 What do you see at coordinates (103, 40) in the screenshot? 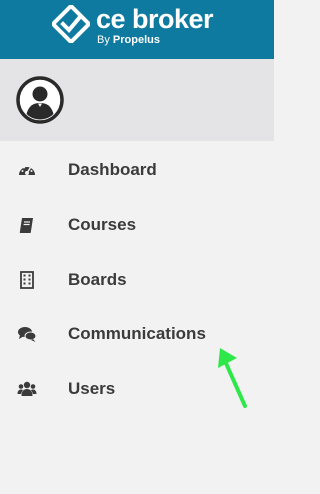
I see `byline-prefix: By` at bounding box center [103, 40].